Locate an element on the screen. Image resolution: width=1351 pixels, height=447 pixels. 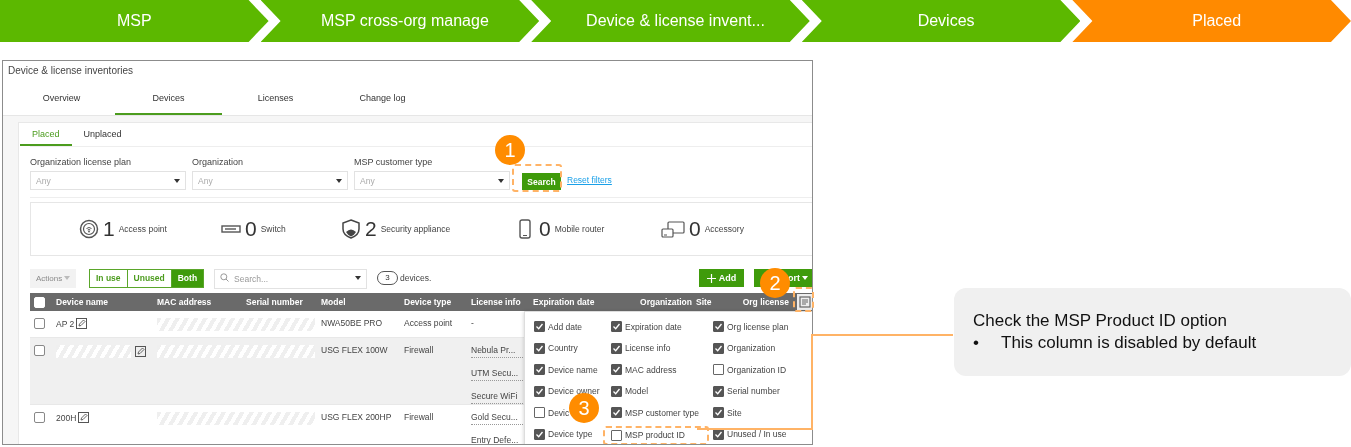
reset-filters-link: Reset filters is located at coordinates (589, 179).